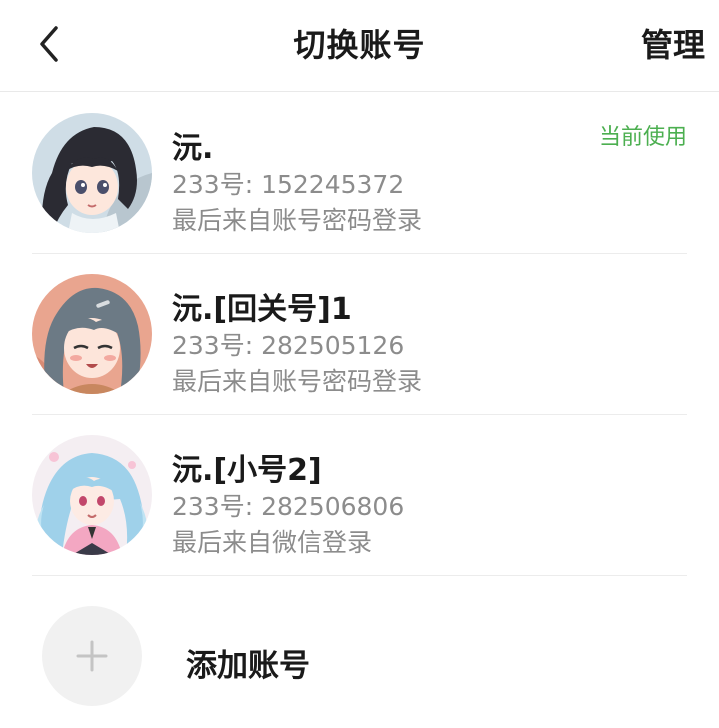 This screenshot has width=719, height=728. What do you see at coordinates (359, 575) in the screenshot?
I see `divider` at bounding box center [359, 575].